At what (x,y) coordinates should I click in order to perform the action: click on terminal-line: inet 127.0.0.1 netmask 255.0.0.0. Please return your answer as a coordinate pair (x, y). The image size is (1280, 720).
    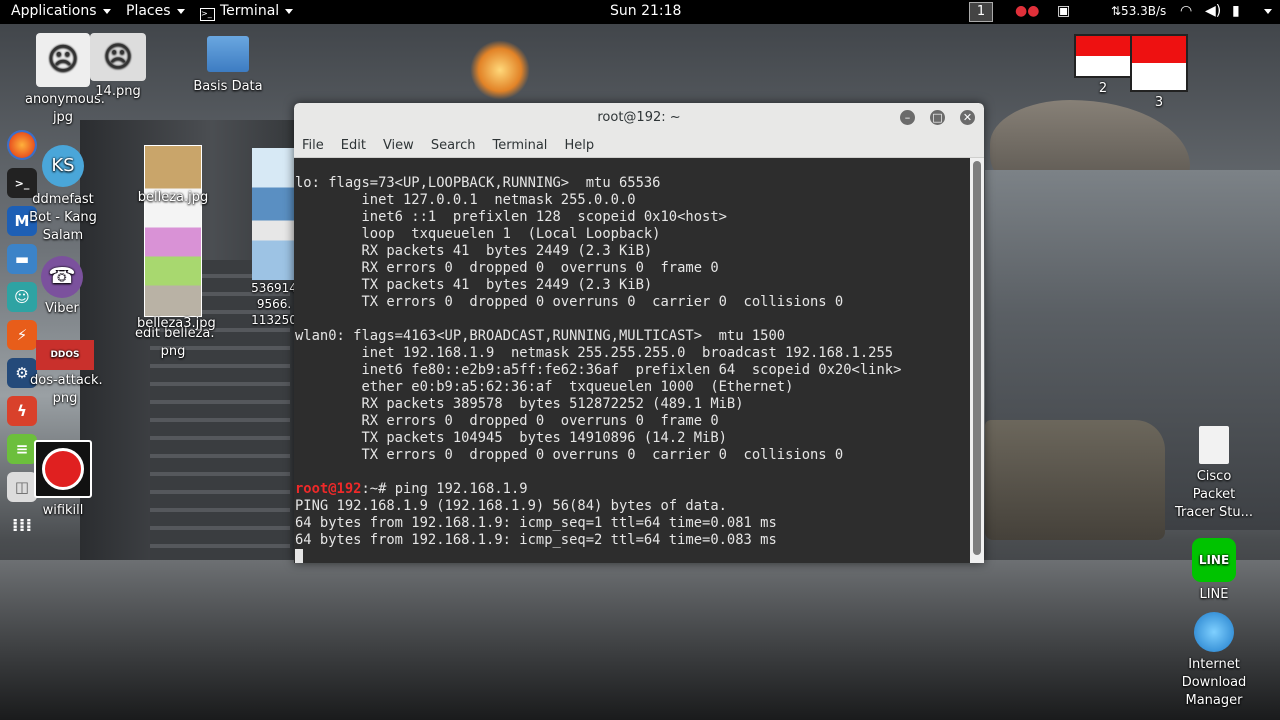
    Looking at the image, I should click on (465, 200).